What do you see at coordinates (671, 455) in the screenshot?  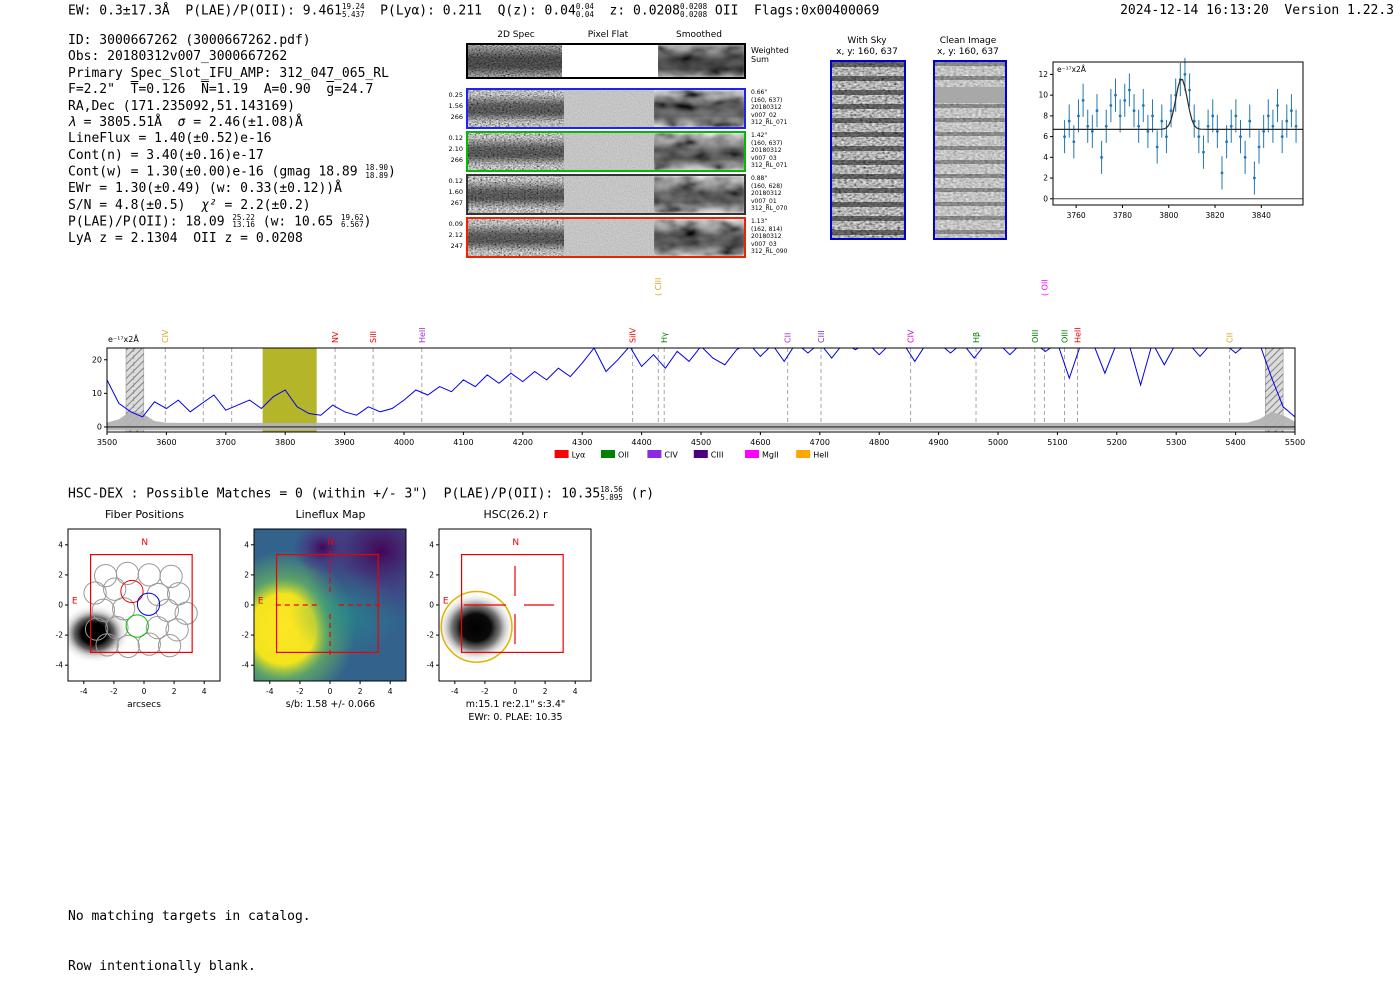 I see `svg-text: CIV` at bounding box center [671, 455].